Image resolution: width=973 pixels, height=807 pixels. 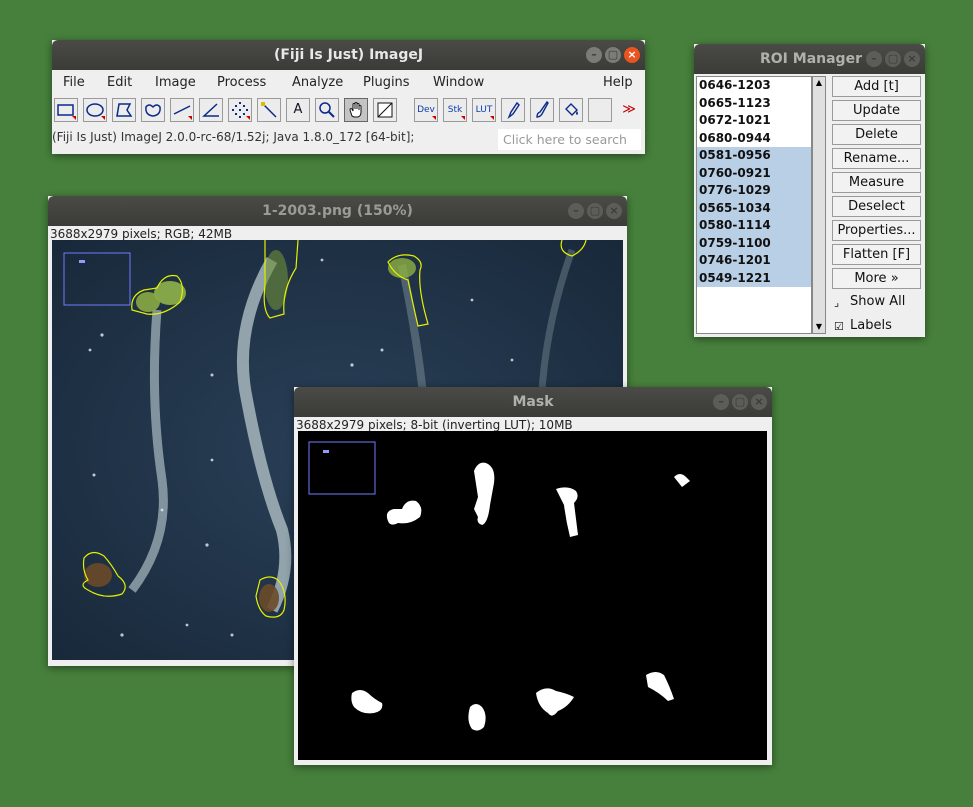 What do you see at coordinates (876, 134) in the screenshot?
I see `delete-button: Delete` at bounding box center [876, 134].